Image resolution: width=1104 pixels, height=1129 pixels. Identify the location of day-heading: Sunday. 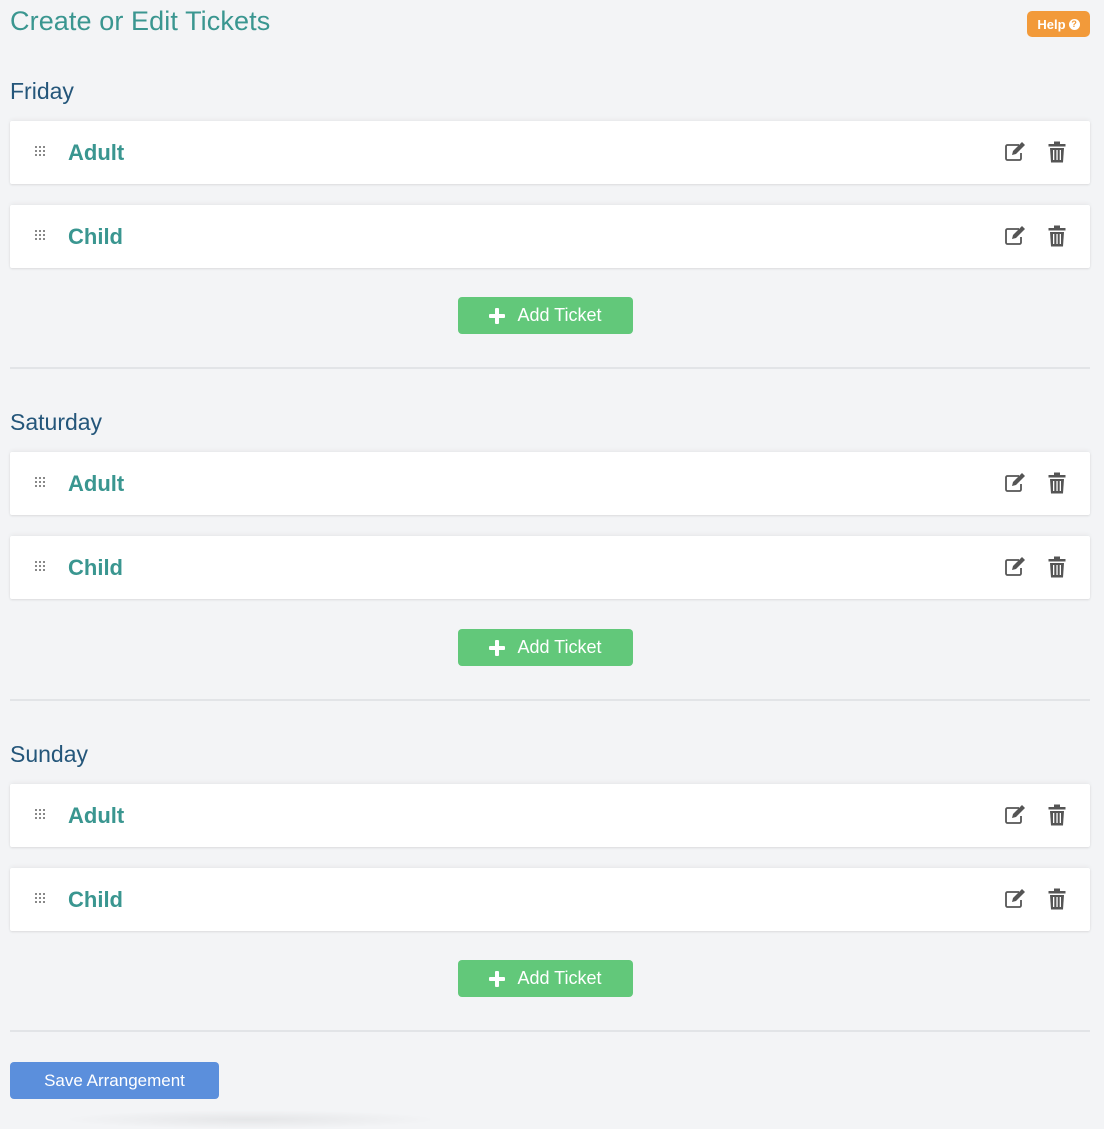
(49, 754).